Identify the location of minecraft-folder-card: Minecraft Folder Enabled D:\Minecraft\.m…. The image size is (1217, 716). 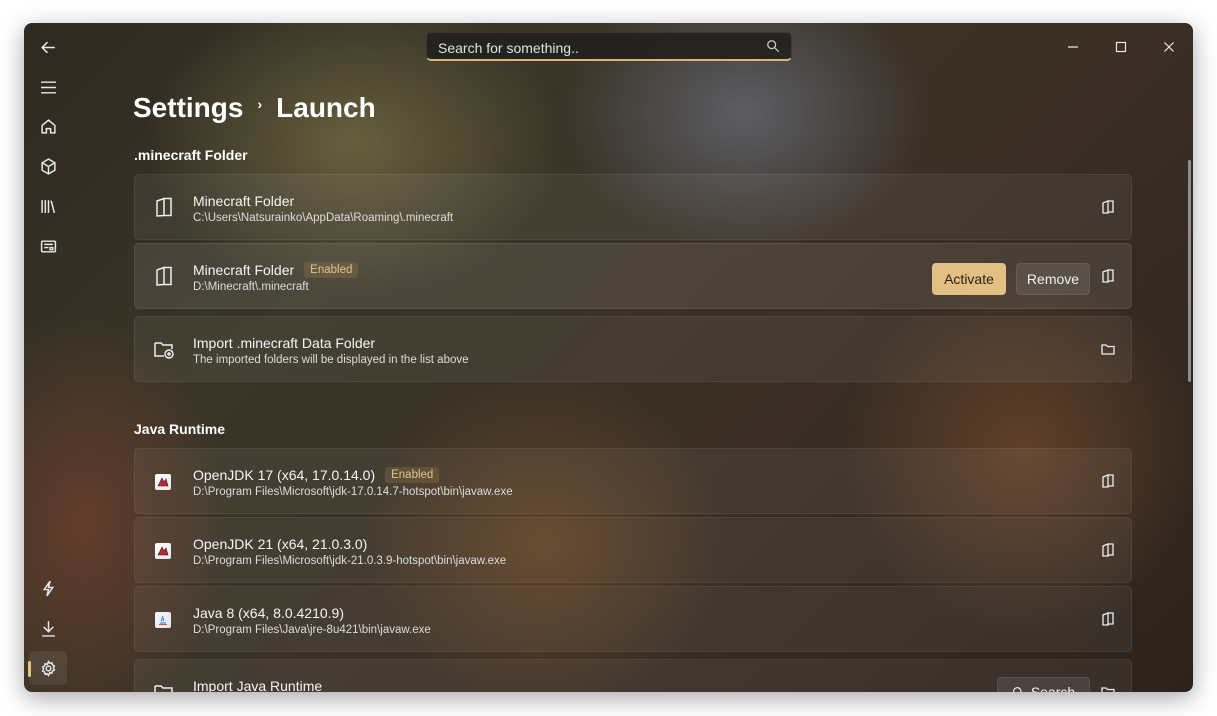
(633, 276).